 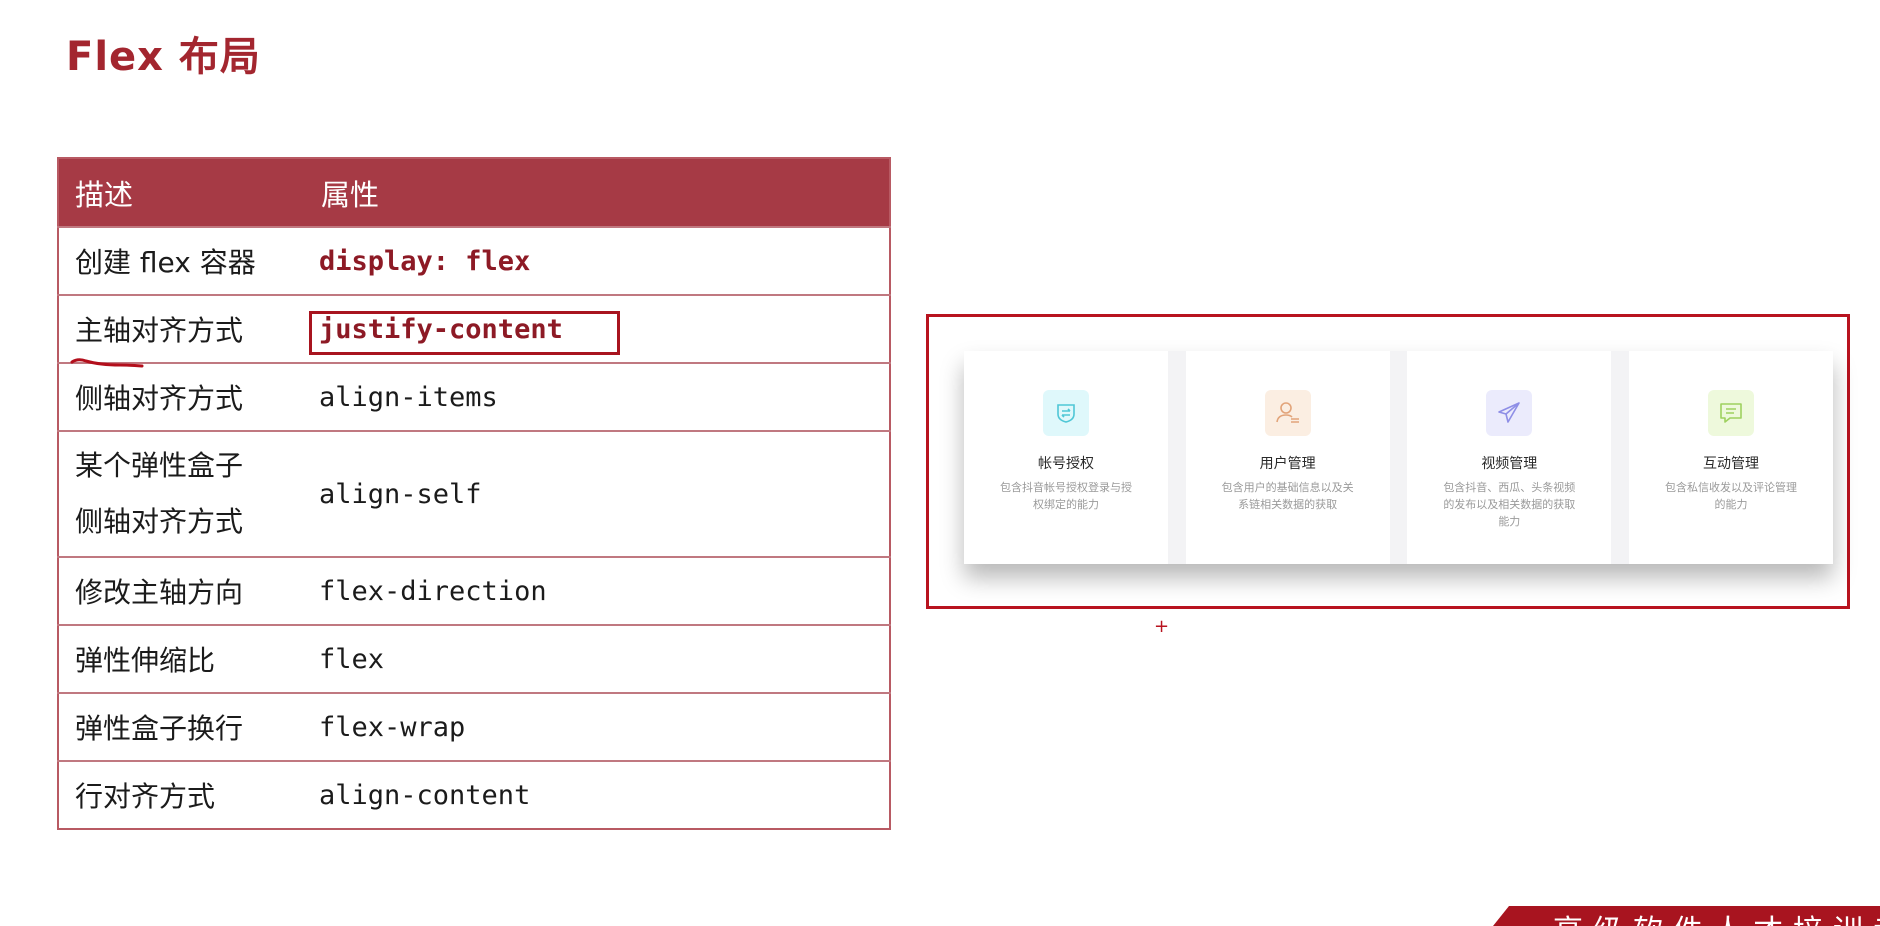 I want to click on justify-content-highlight-box, so click(x=464, y=333).